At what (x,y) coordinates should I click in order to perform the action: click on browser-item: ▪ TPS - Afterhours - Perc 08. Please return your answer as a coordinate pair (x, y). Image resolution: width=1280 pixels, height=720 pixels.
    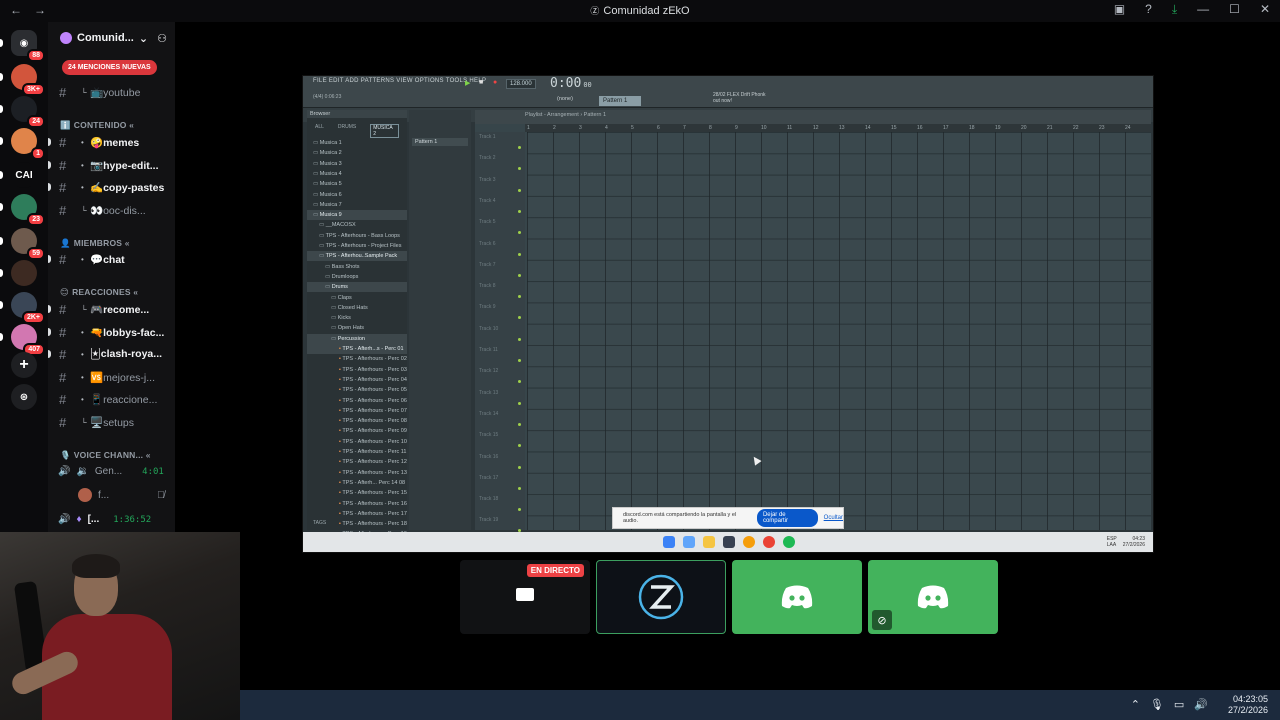
    Looking at the image, I should click on (357, 421).